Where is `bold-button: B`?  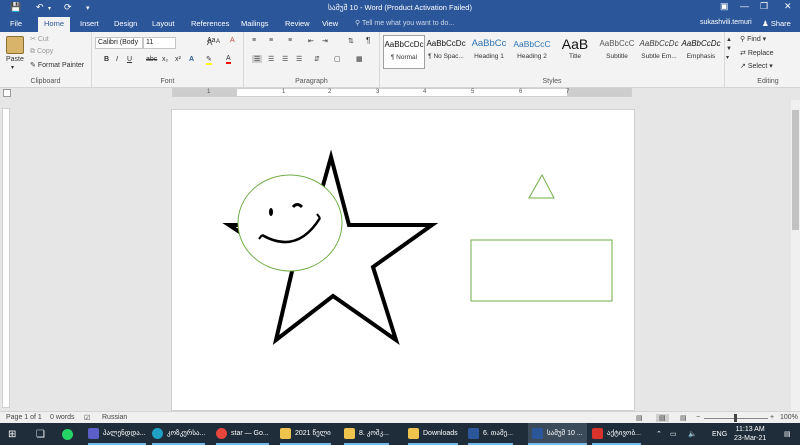
bold-button: B is located at coordinates (106, 59).